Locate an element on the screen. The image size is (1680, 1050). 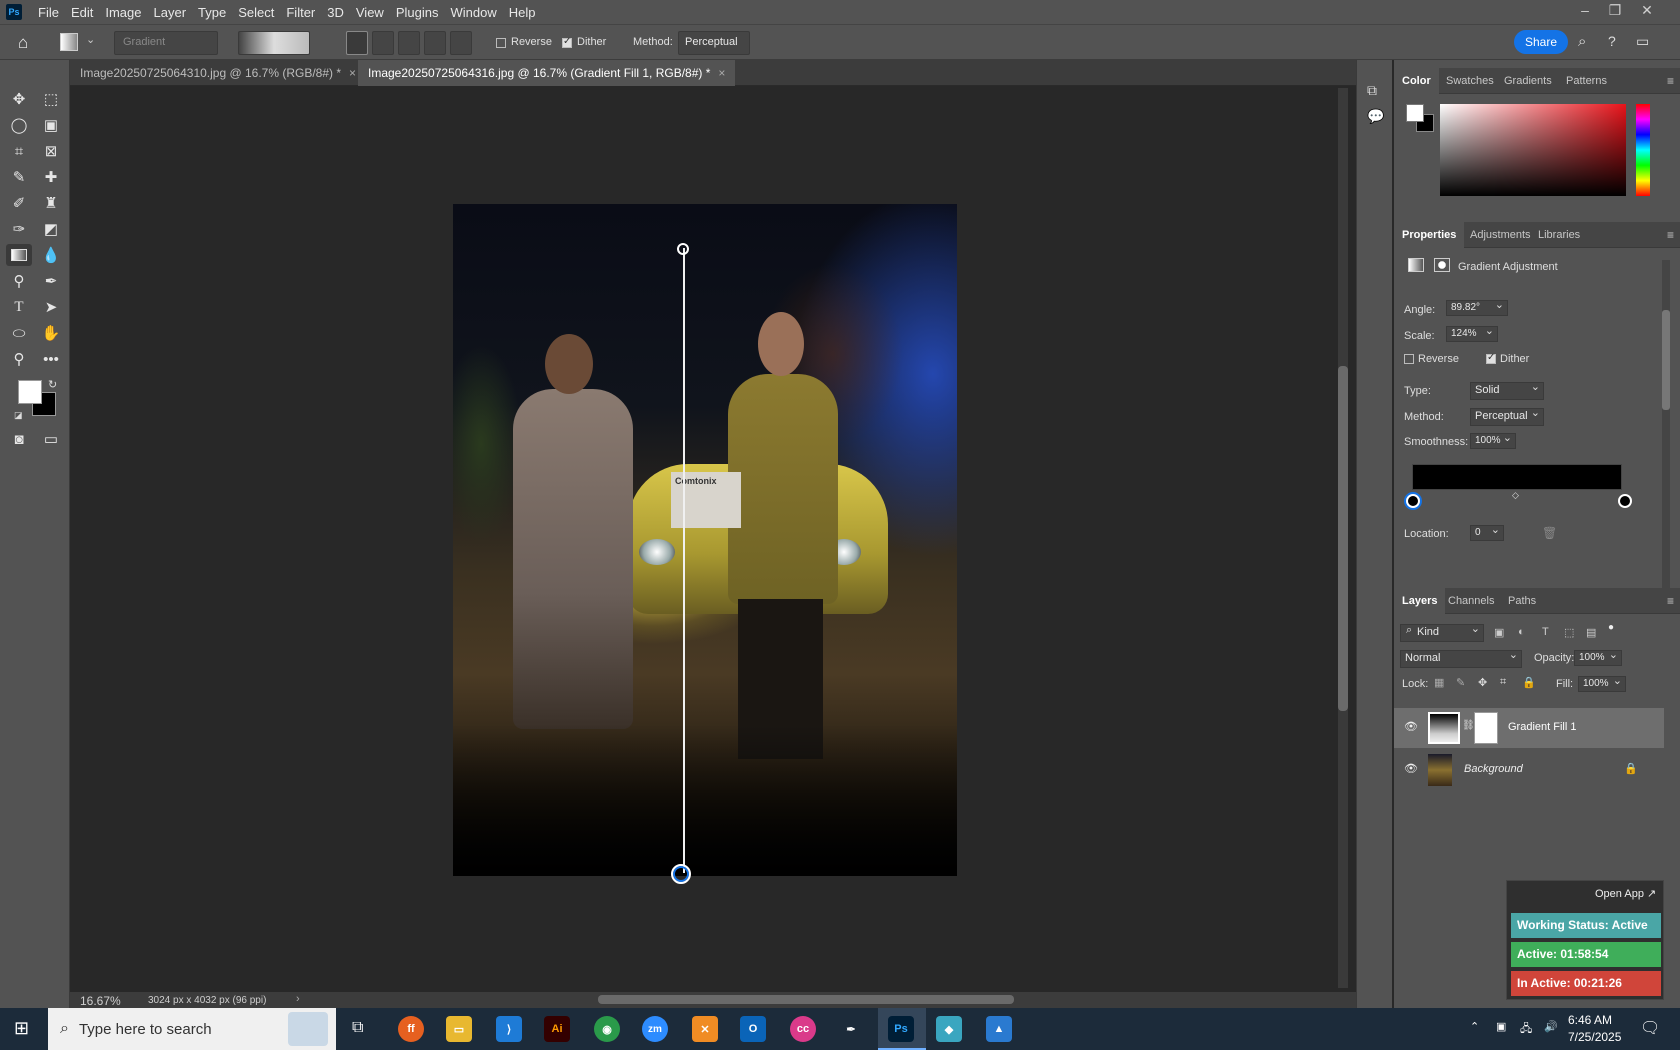
menu-file: File is located at coordinates (48, 12).